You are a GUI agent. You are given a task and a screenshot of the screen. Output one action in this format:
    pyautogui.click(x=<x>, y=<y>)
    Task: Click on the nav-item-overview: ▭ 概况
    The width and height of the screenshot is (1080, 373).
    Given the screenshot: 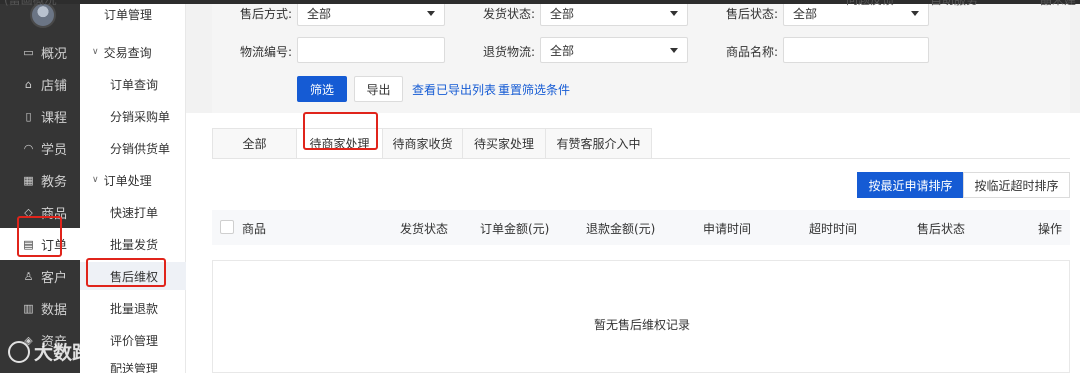 What is the action you would take?
    pyautogui.click(x=40, y=52)
    